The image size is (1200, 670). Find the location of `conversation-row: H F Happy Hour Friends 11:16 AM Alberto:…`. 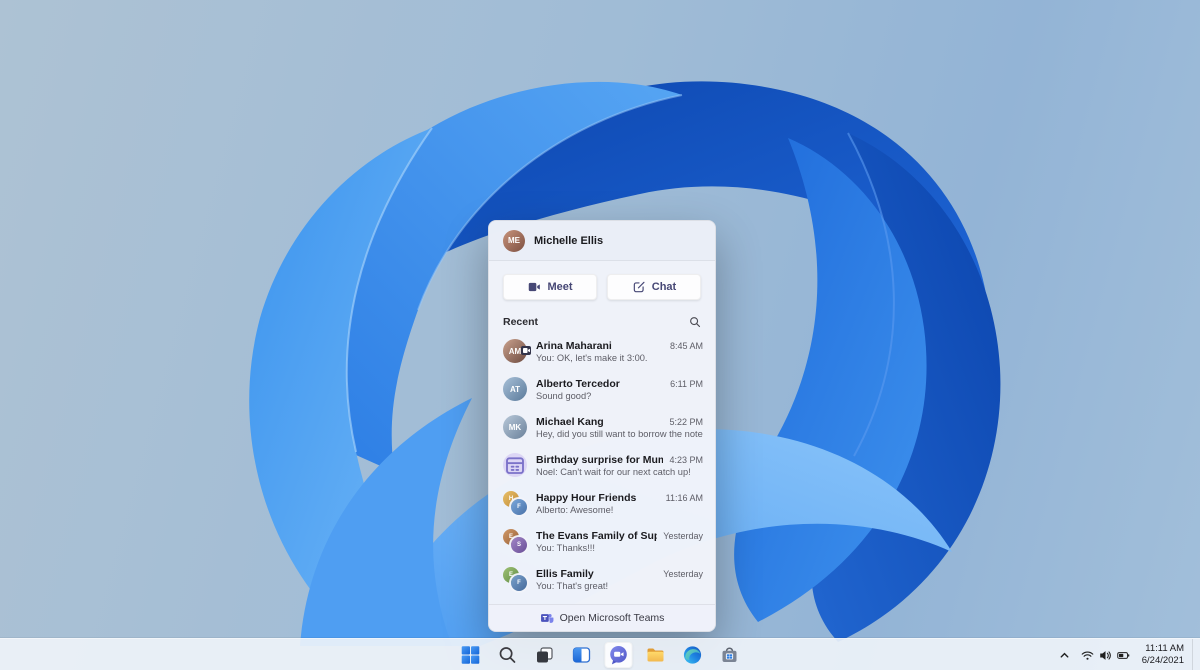

conversation-row: H F Happy Hour Friends 11:16 AM Alberto:… is located at coordinates (602, 503).